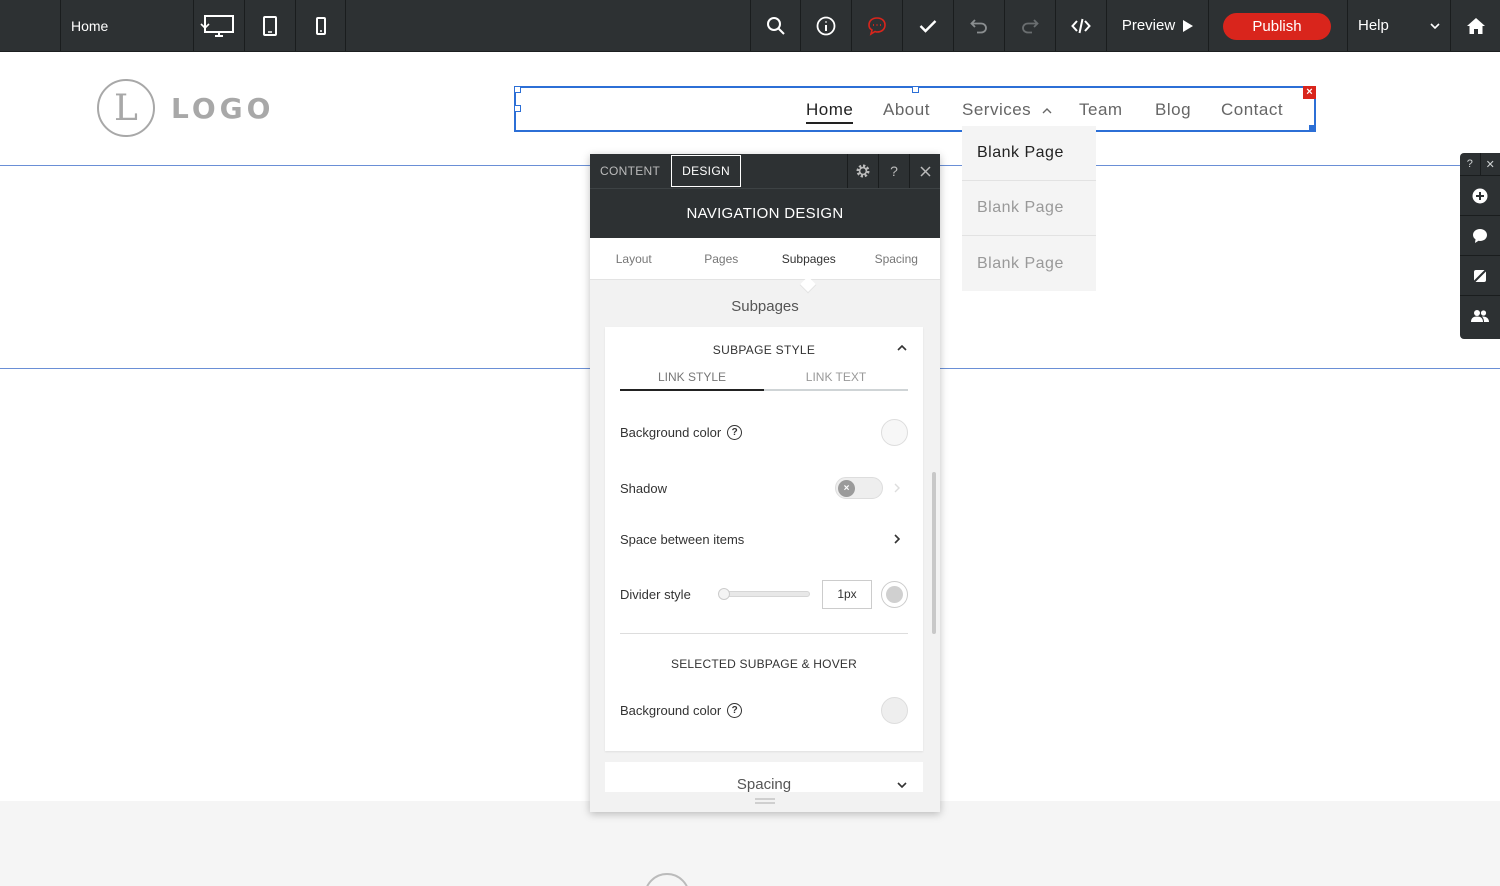  I want to click on hidden-icon, so click(1480, 275).